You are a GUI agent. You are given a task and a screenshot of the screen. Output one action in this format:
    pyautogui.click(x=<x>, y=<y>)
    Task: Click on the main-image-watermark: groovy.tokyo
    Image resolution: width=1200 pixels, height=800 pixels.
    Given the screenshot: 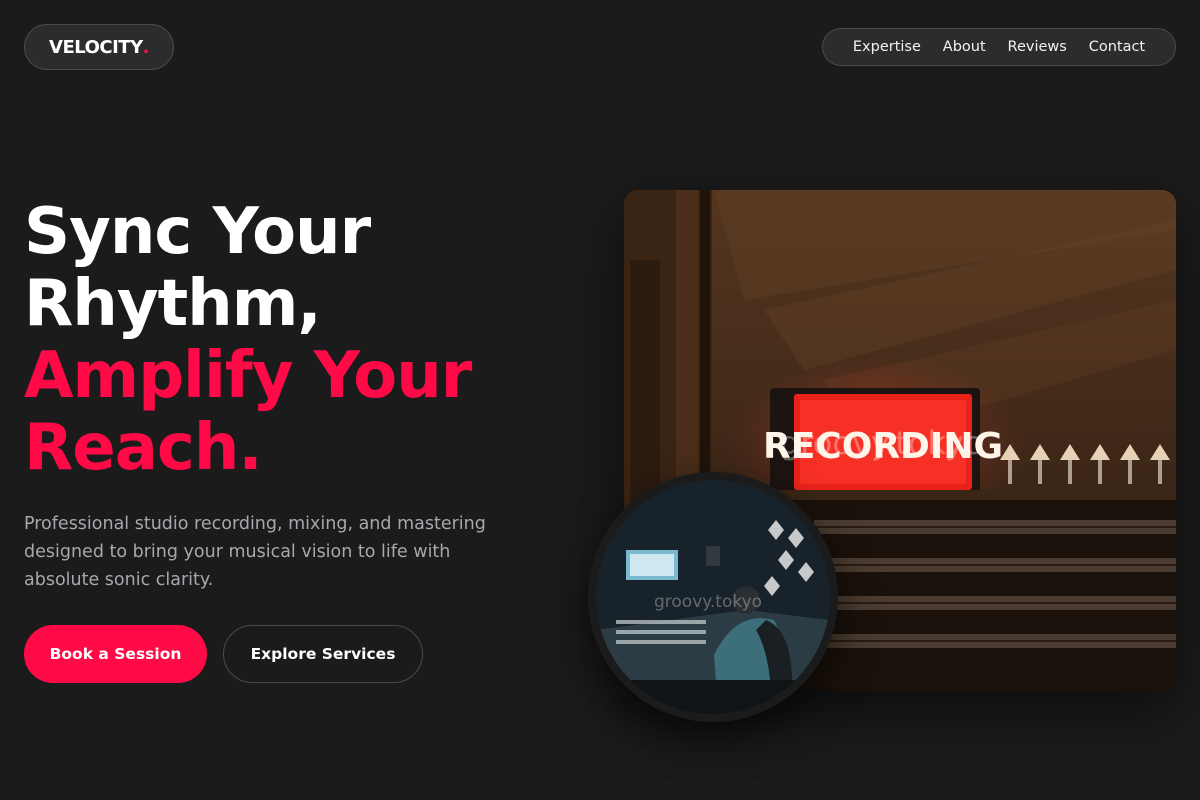 What is the action you would take?
    pyautogui.click(x=882, y=443)
    